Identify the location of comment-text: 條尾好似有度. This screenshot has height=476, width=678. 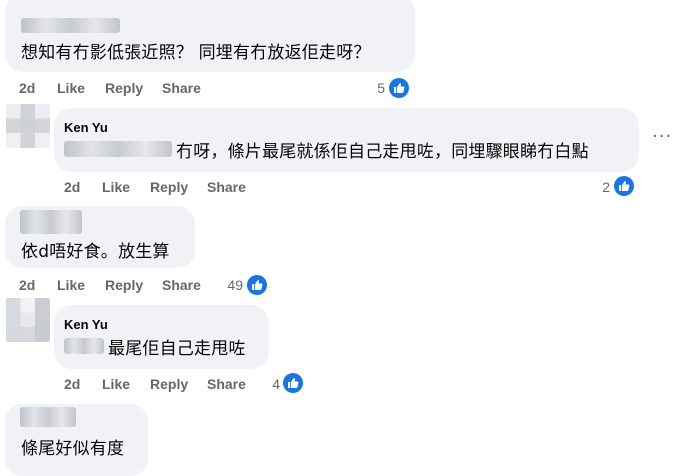
(73, 449).